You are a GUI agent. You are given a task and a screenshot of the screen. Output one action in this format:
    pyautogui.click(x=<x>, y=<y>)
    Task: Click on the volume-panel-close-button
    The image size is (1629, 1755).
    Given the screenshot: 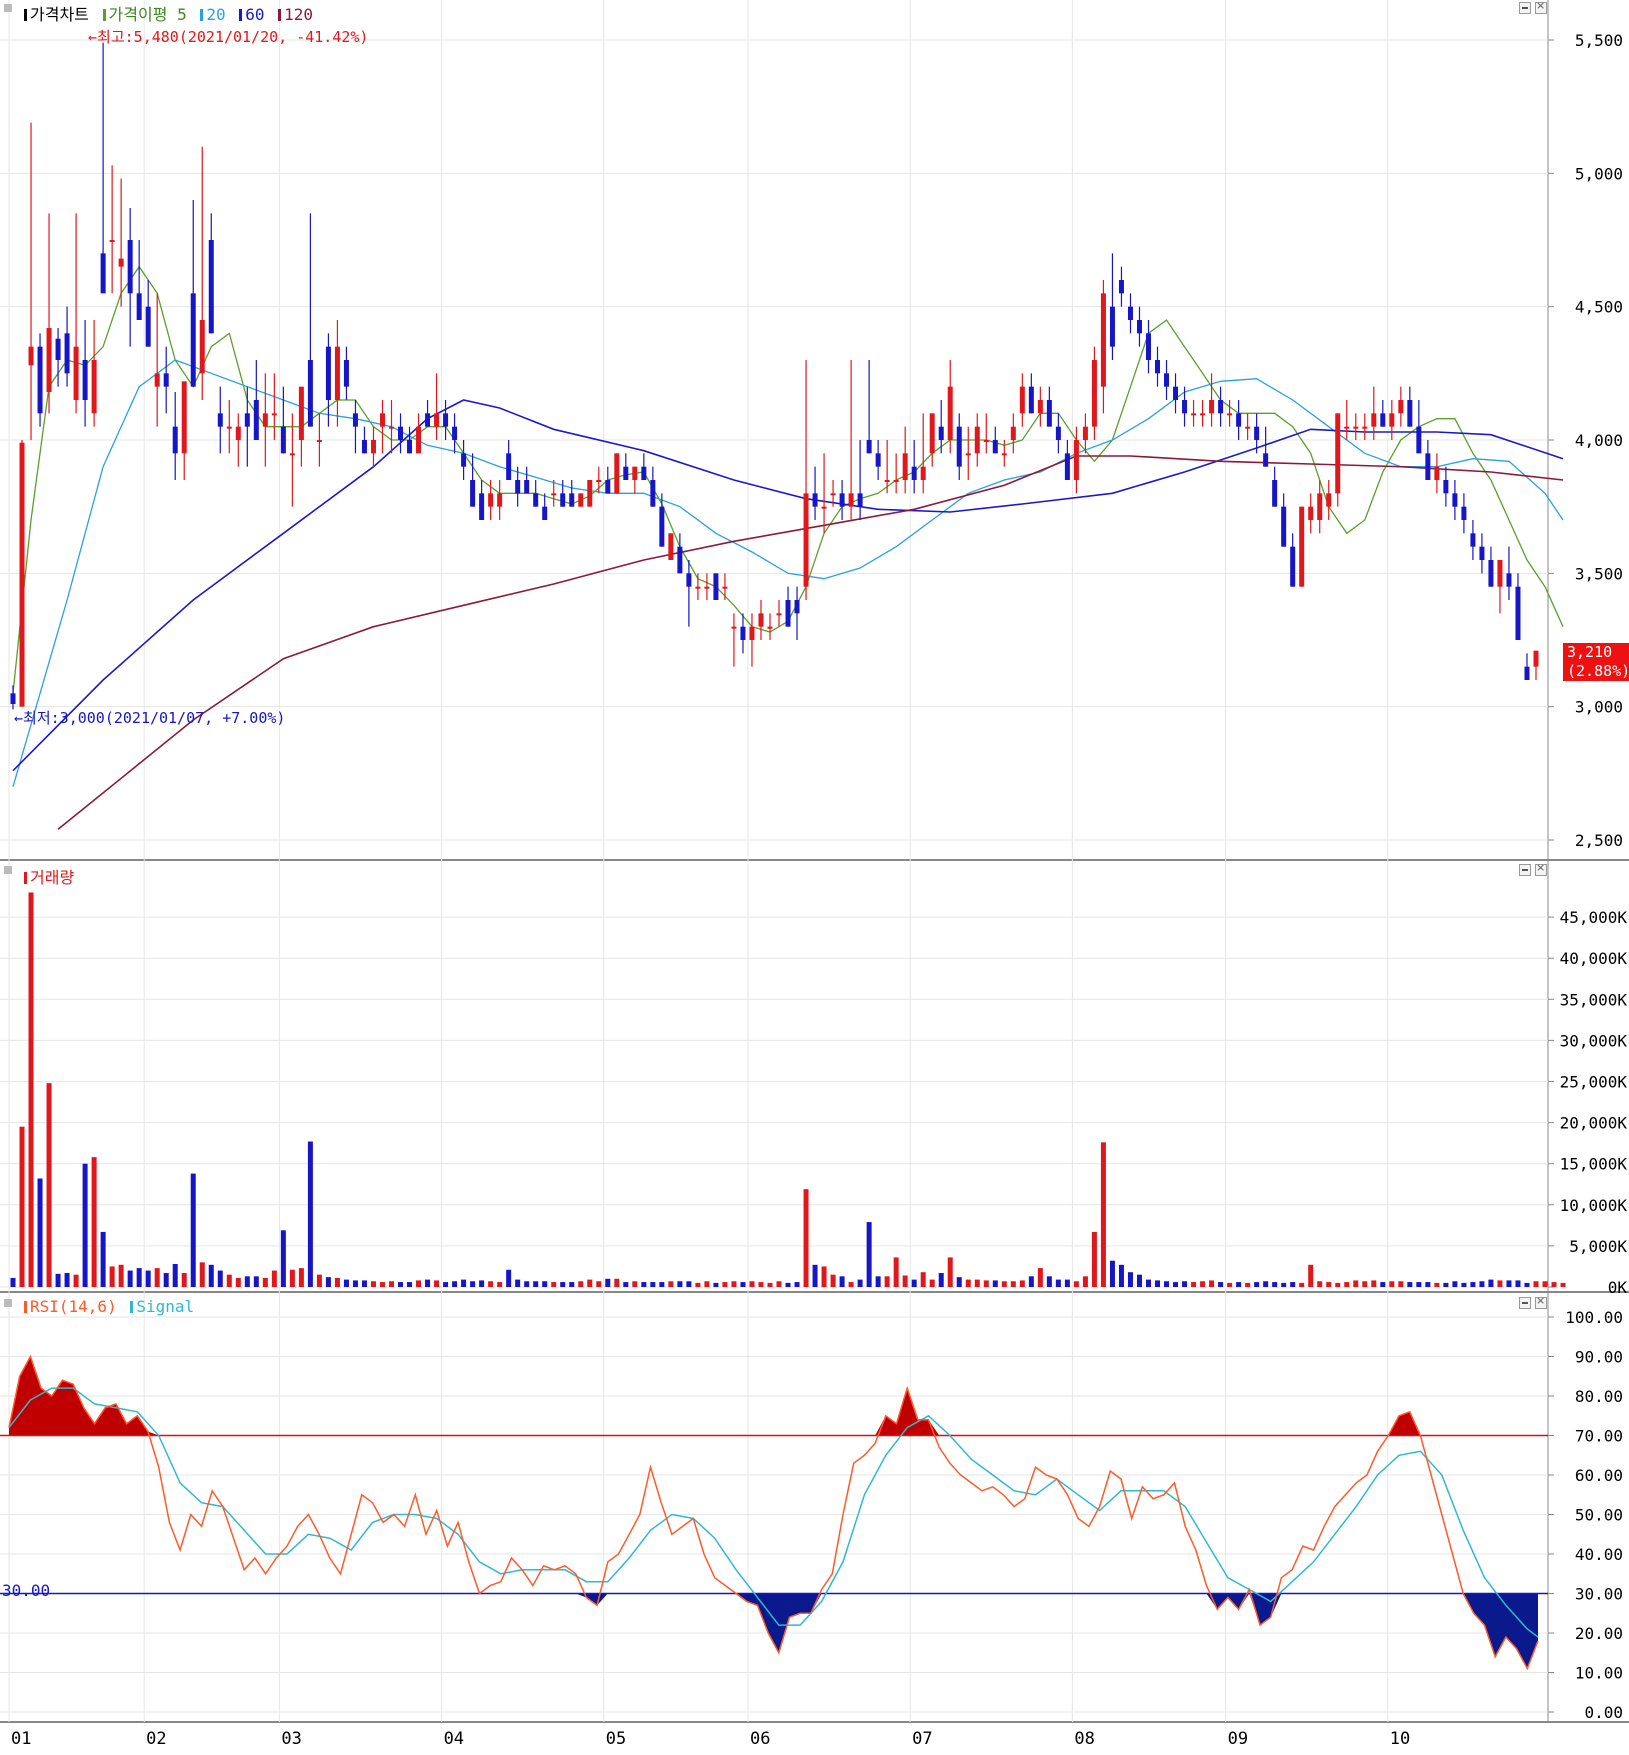 What is the action you would take?
    pyautogui.click(x=1541, y=868)
    